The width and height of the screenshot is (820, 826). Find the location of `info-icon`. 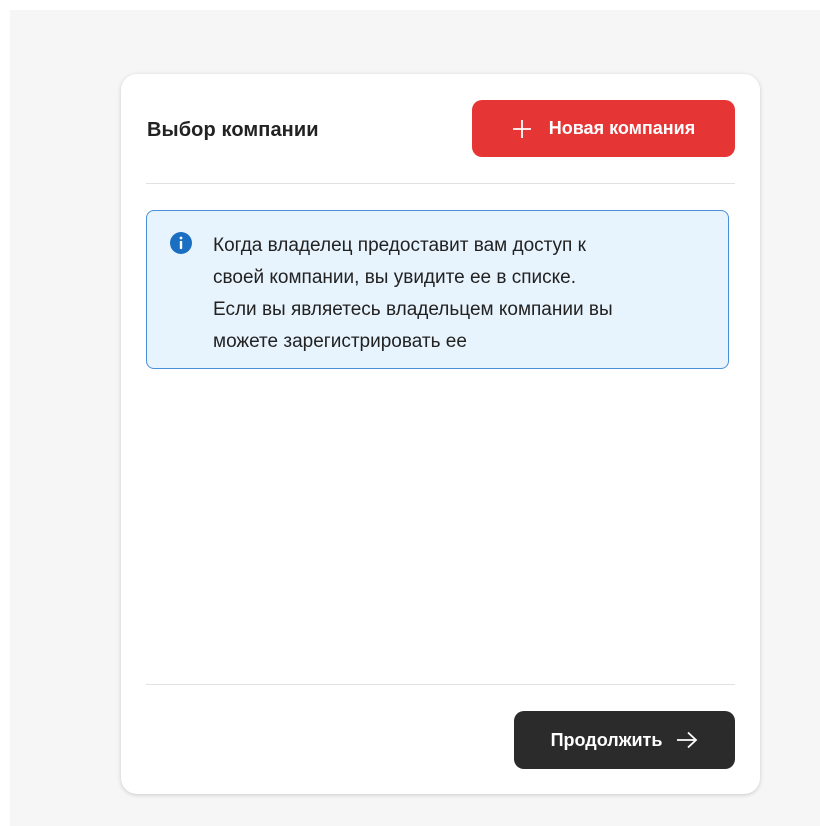

info-icon is located at coordinates (181, 243).